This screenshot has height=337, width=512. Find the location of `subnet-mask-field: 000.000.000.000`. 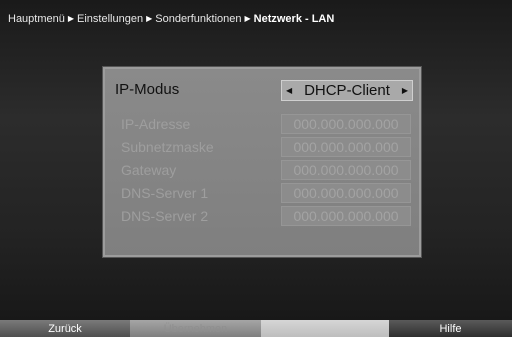

subnet-mask-field: 000.000.000.000 is located at coordinates (346, 147).